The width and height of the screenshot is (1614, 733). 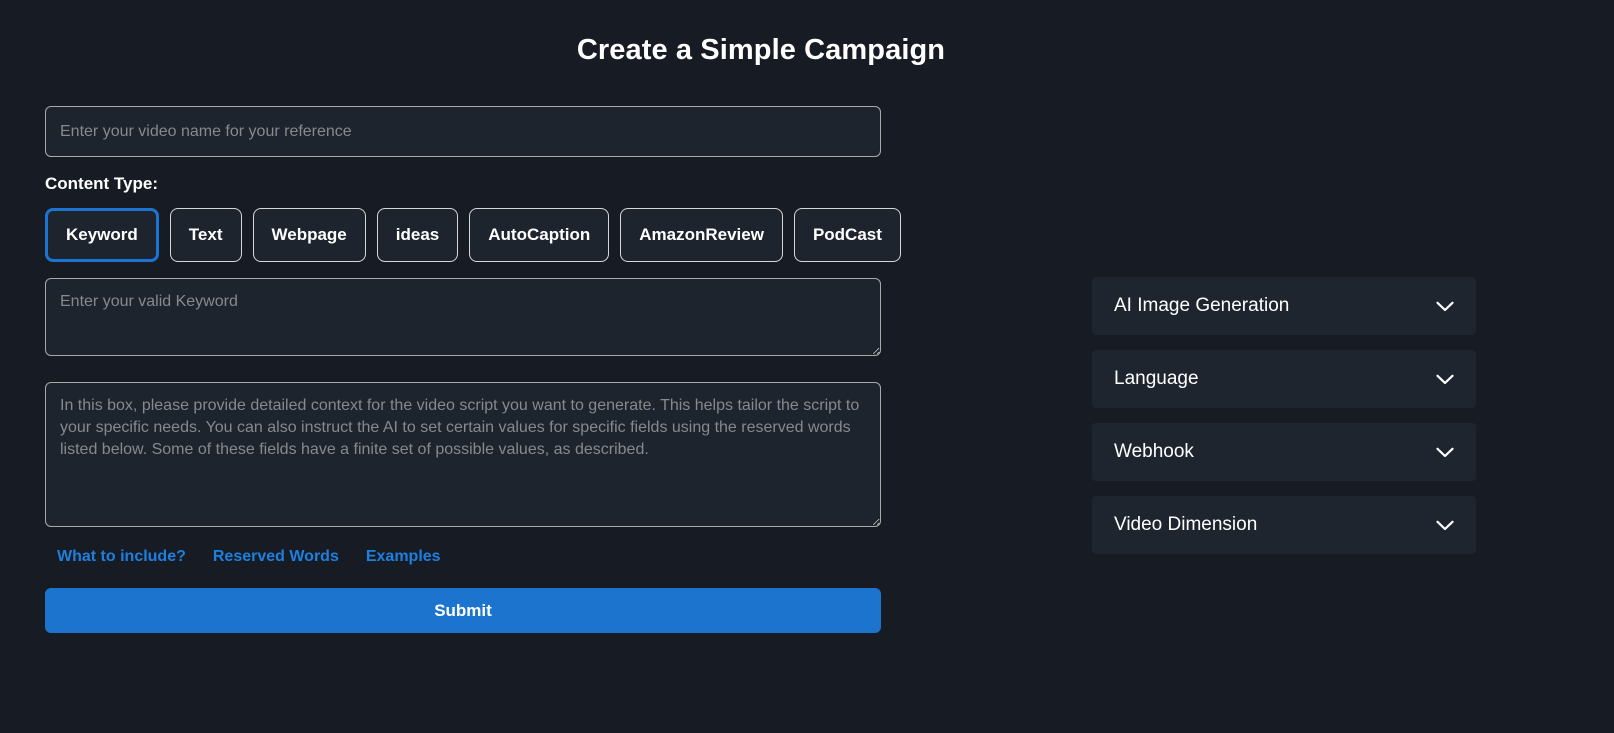 What do you see at coordinates (701, 235) in the screenshot?
I see `content-type-amazonreview: AmazonReview` at bounding box center [701, 235].